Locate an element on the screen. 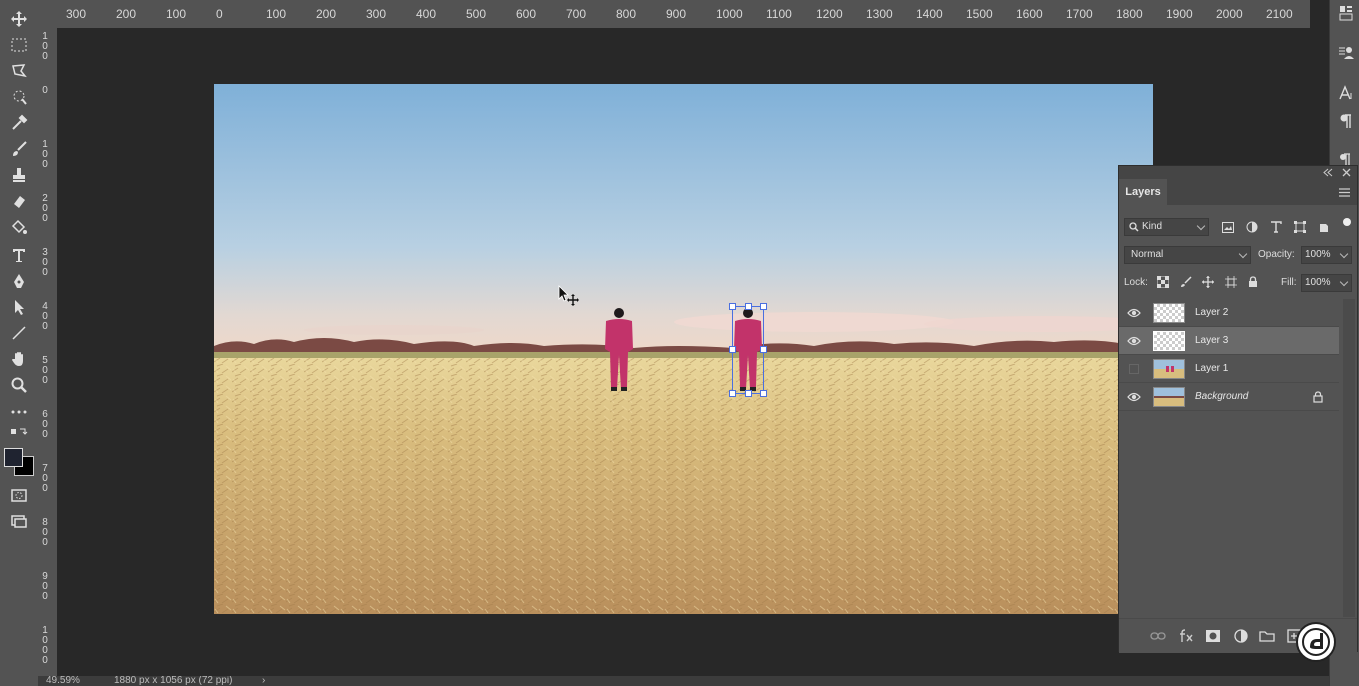 This screenshot has width=1359, height=686. ruler-top-label: 1800 is located at coordinates (1129, 14).